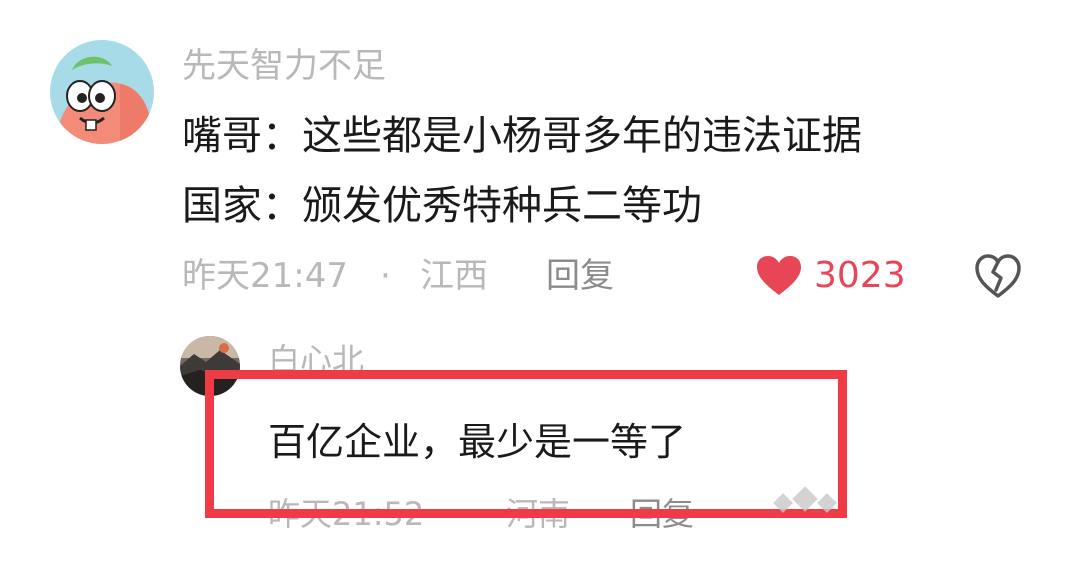  I want to click on patrick-star-avatar-icon, so click(102, 92).